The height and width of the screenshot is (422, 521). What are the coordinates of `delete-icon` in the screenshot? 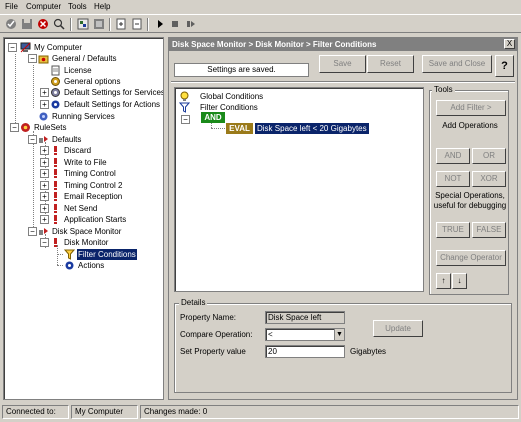 It's located at (43, 24).